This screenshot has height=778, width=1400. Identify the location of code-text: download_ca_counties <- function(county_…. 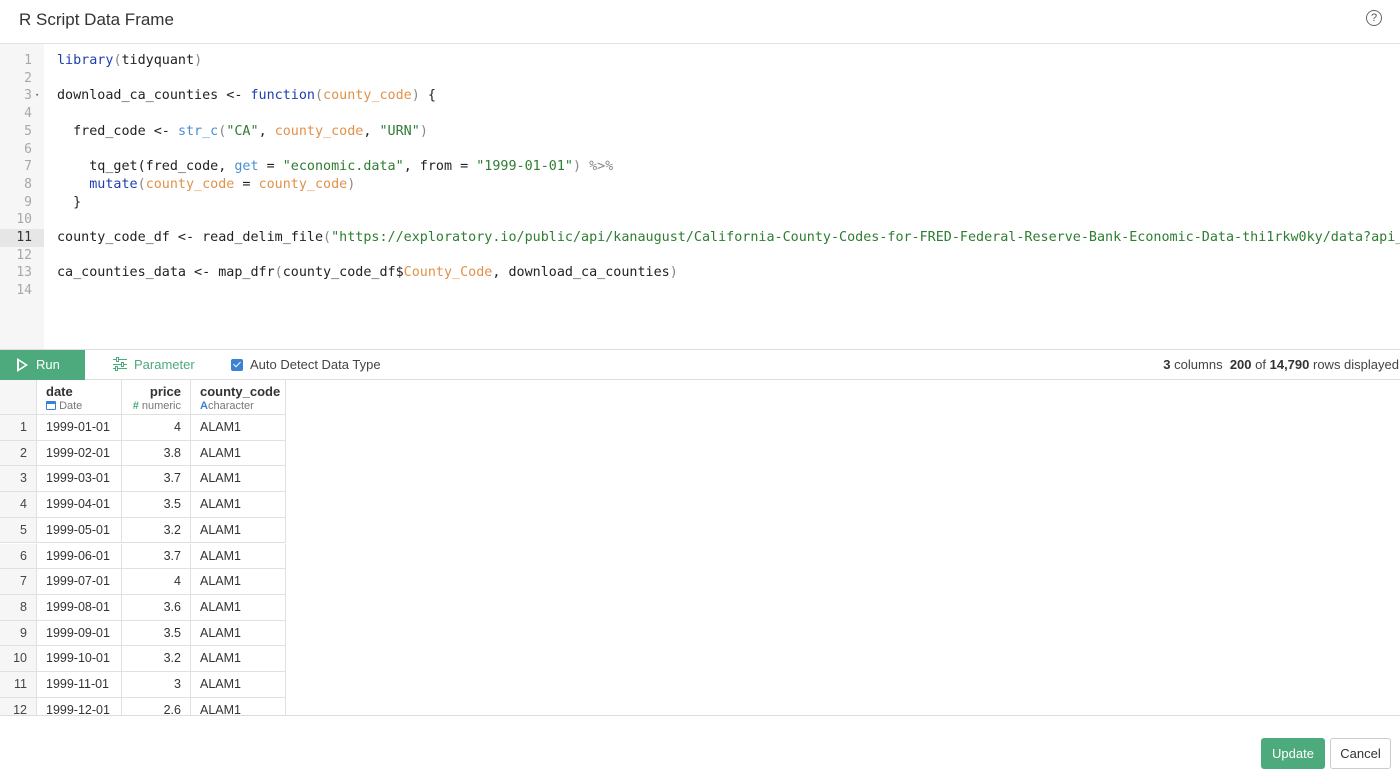
(246, 96).